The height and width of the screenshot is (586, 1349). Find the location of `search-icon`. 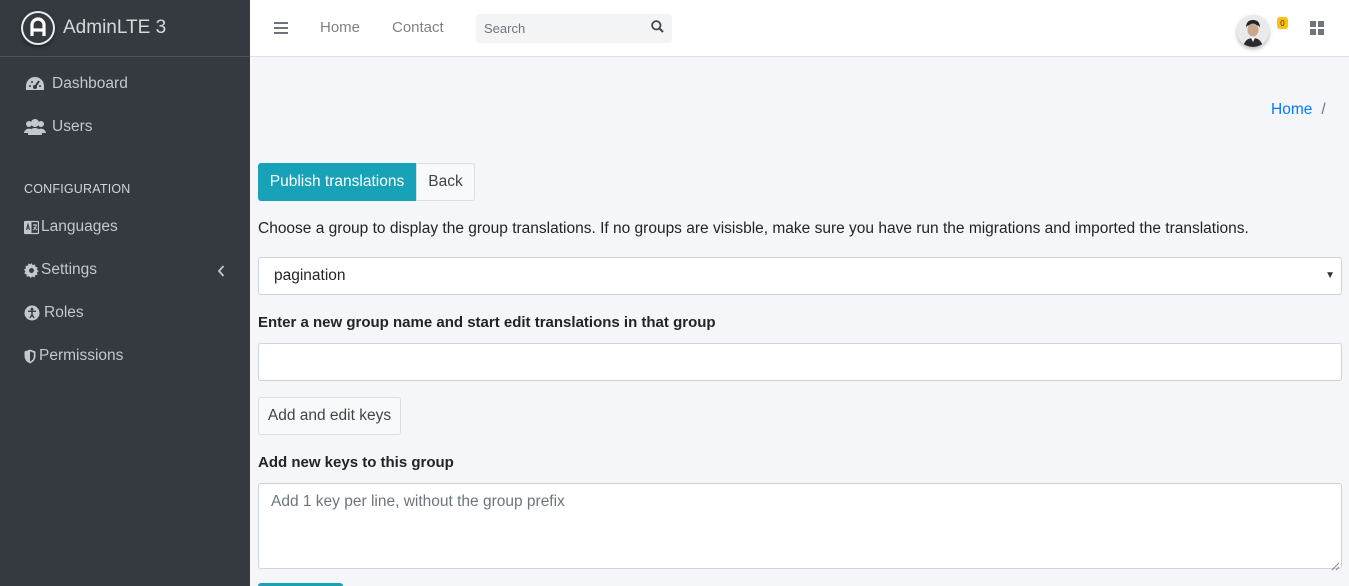

search-icon is located at coordinates (657, 28).